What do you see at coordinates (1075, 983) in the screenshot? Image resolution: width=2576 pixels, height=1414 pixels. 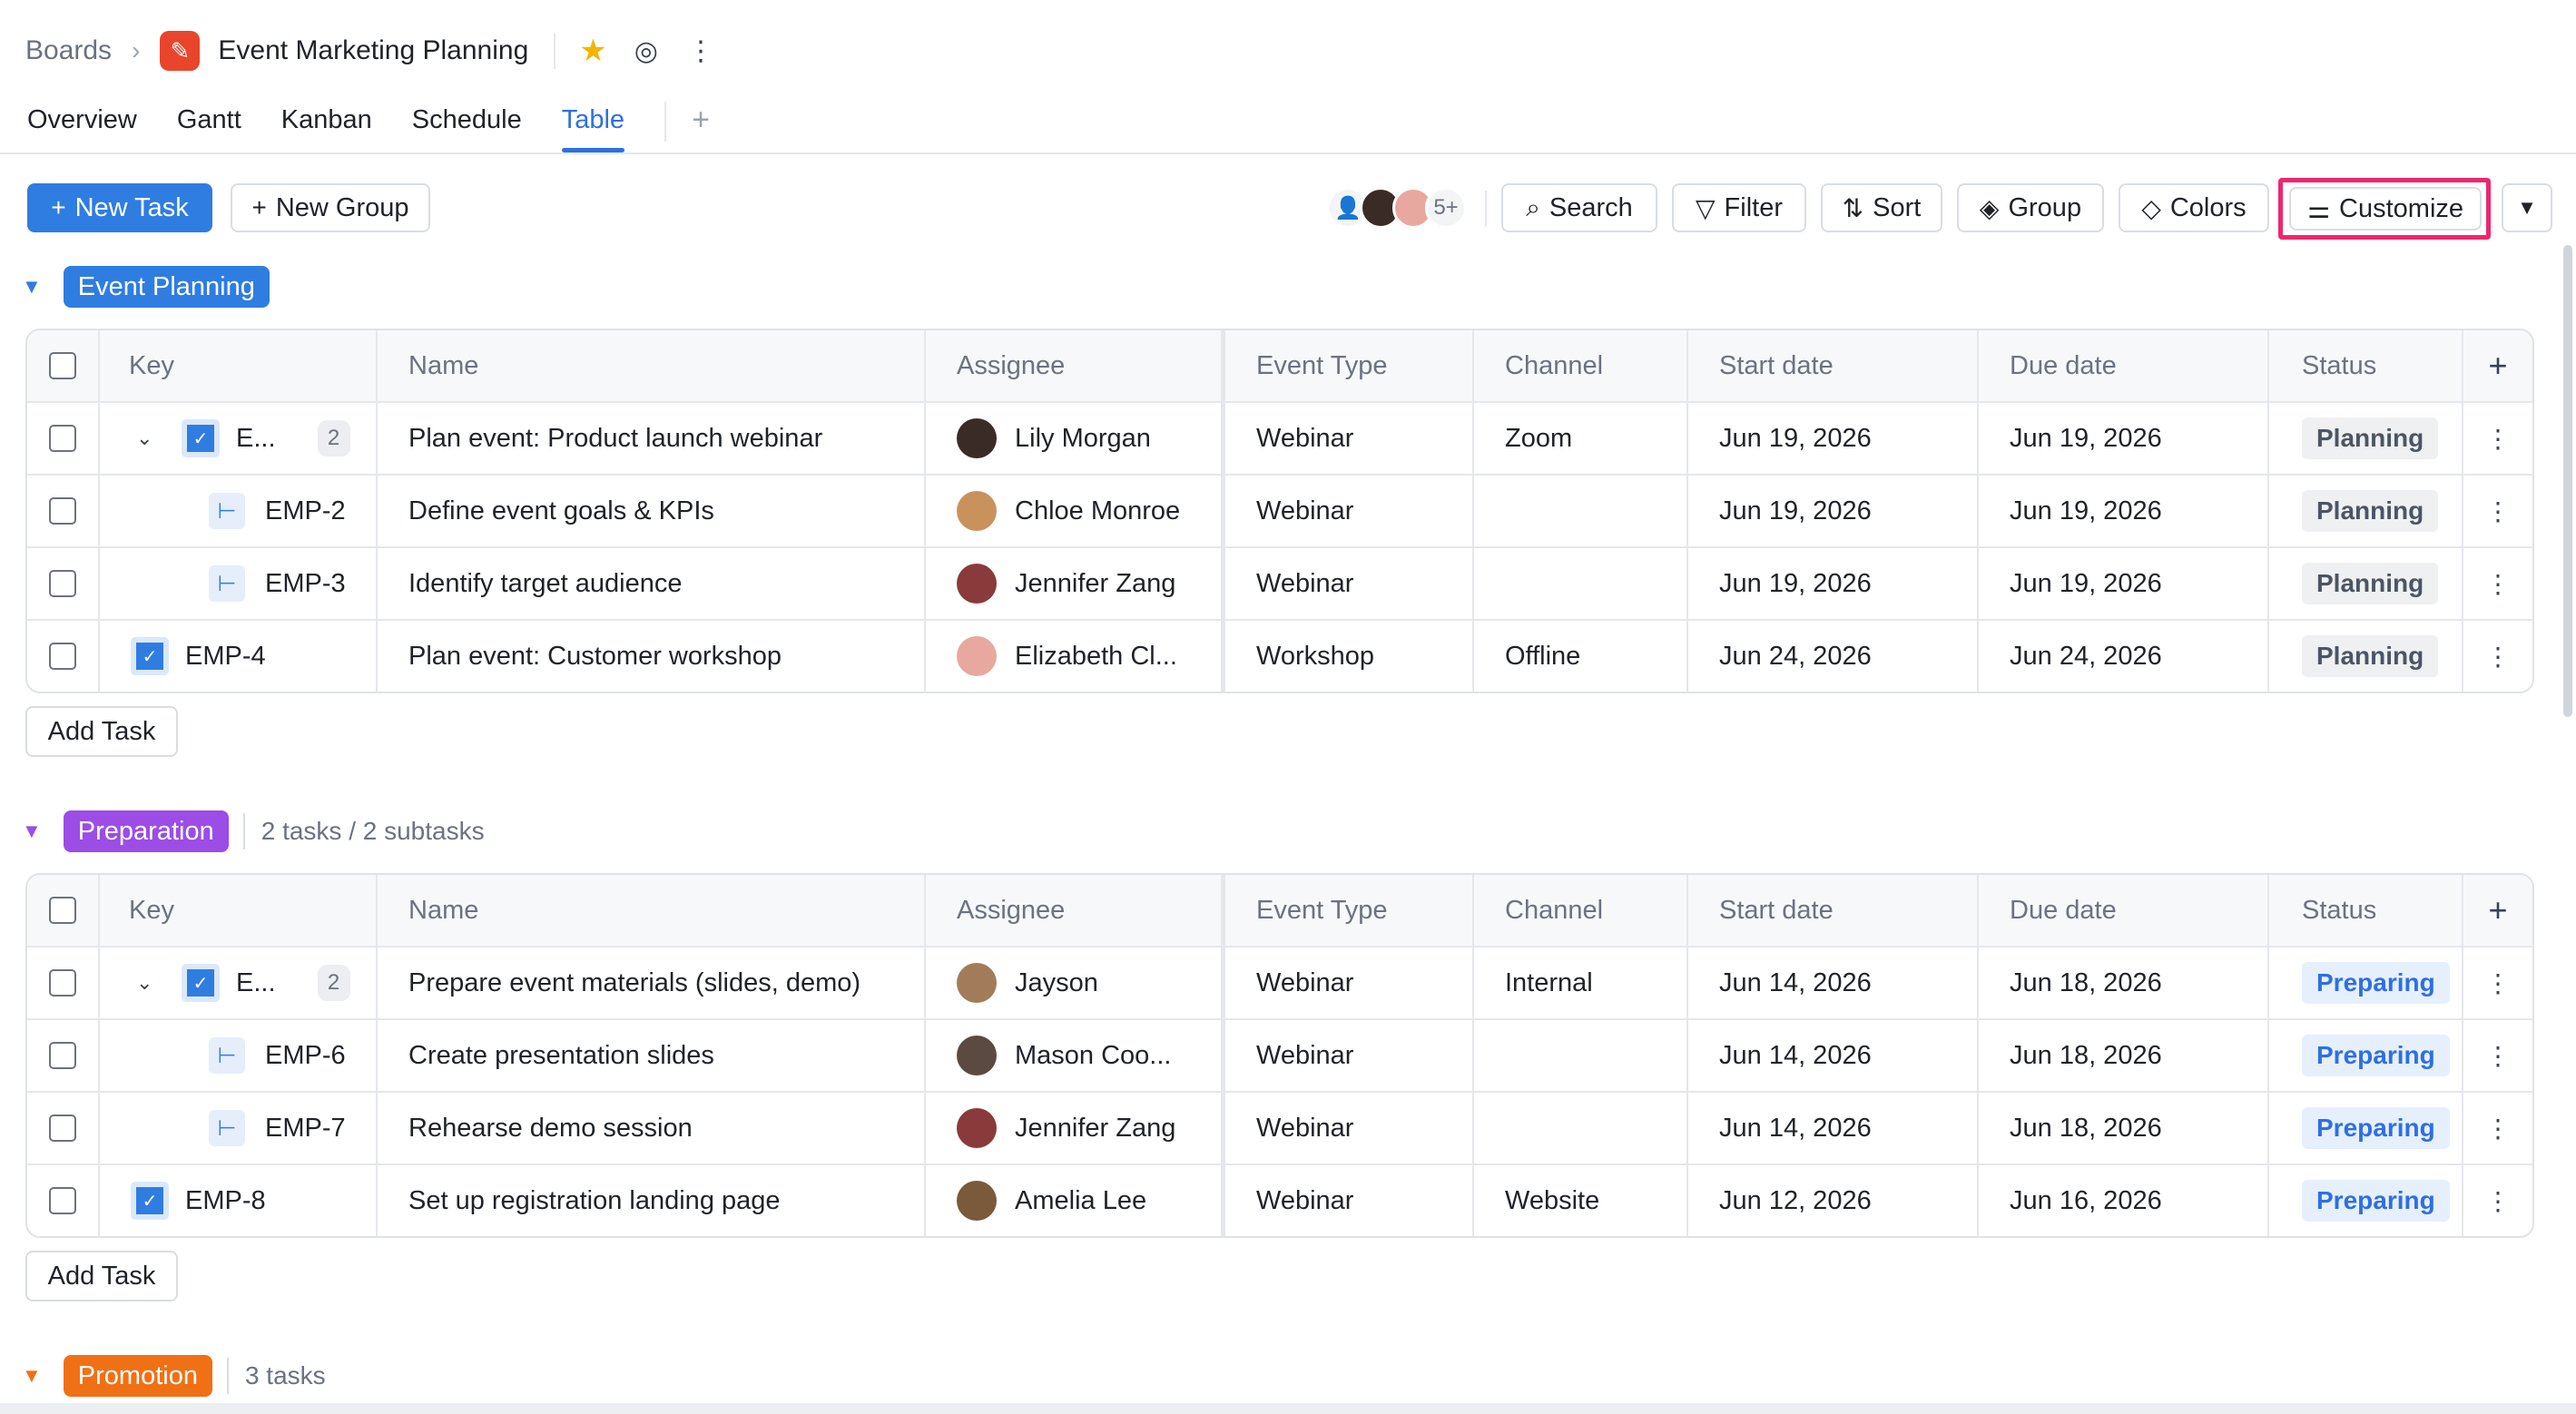 I see `assignee-cell: Jayson` at bounding box center [1075, 983].